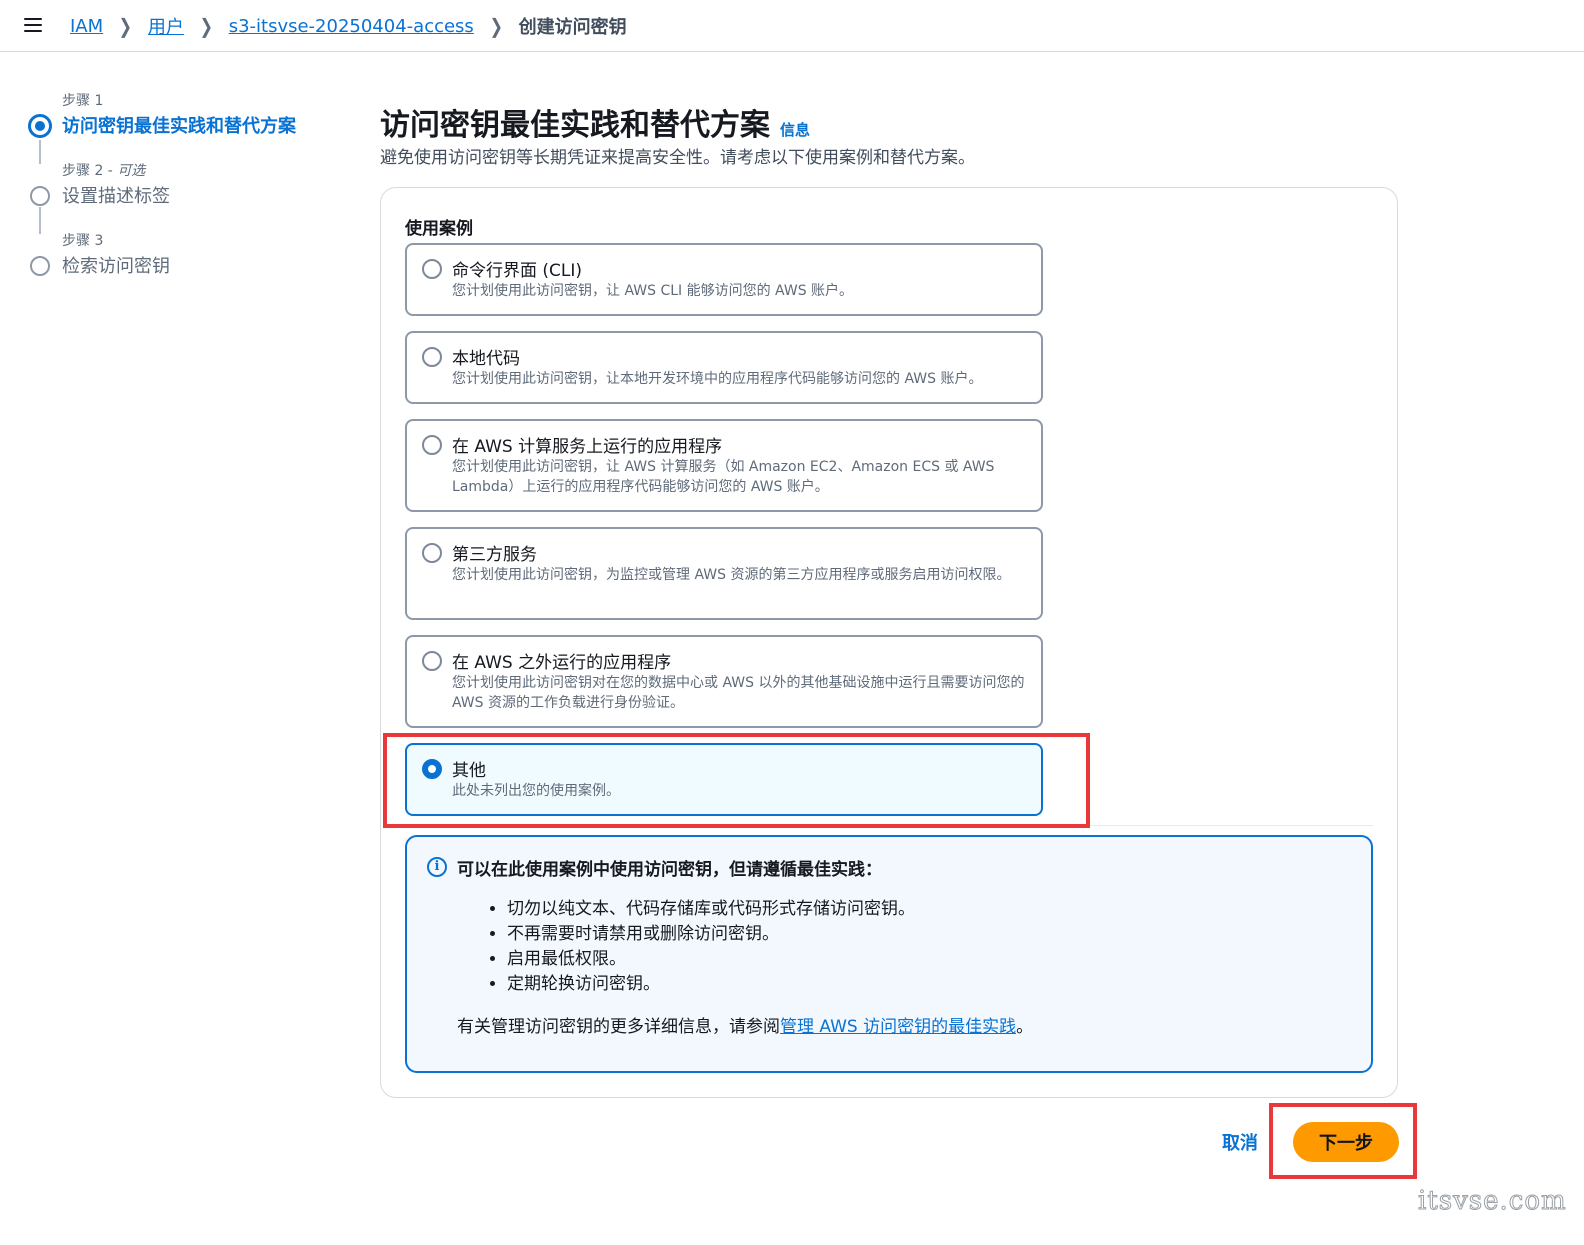 The width and height of the screenshot is (1584, 1245). Describe the element at coordinates (439, 229) in the screenshot. I see `use-case-label: 使用案例` at that location.